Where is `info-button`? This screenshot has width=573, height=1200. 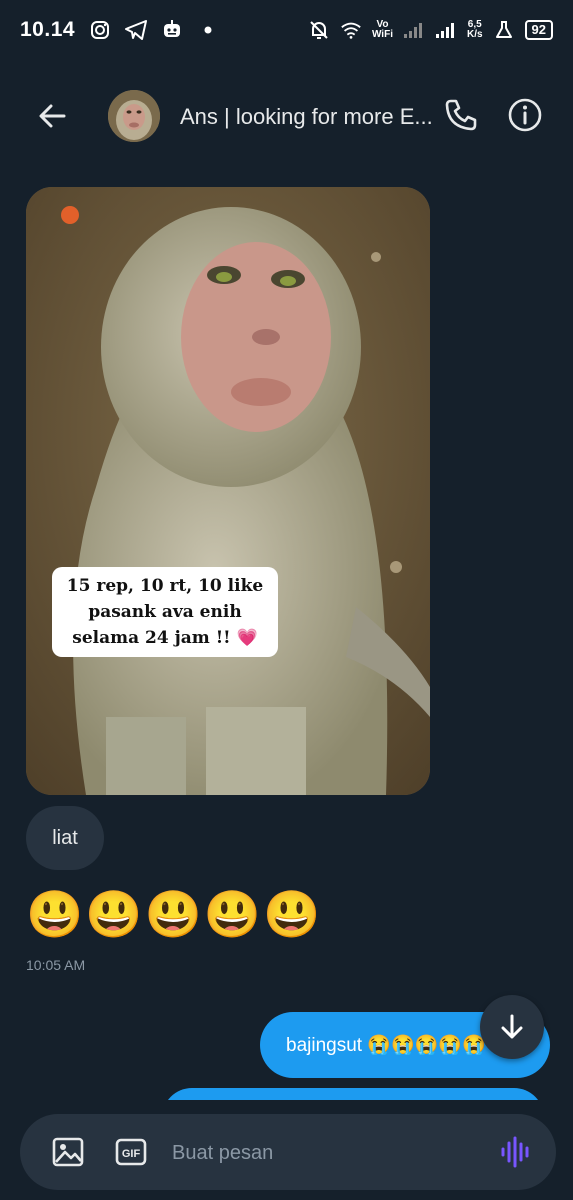 info-button is located at coordinates (525, 115).